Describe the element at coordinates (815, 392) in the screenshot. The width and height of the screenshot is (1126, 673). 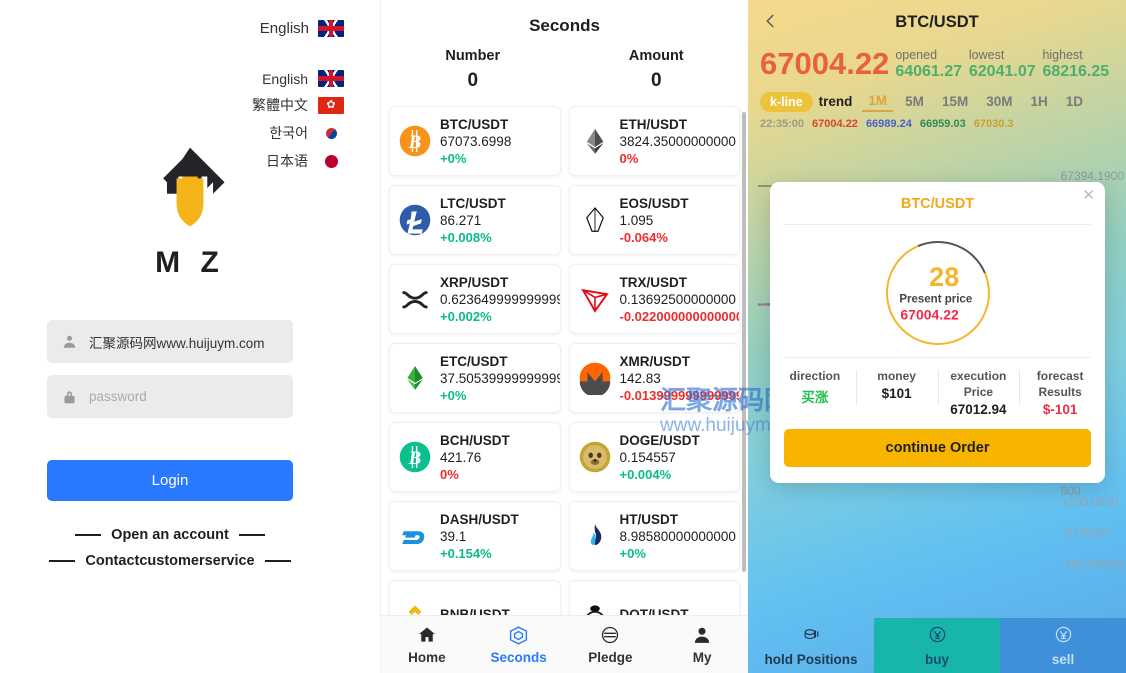
I see `order-direction: direction 买涨` at that location.